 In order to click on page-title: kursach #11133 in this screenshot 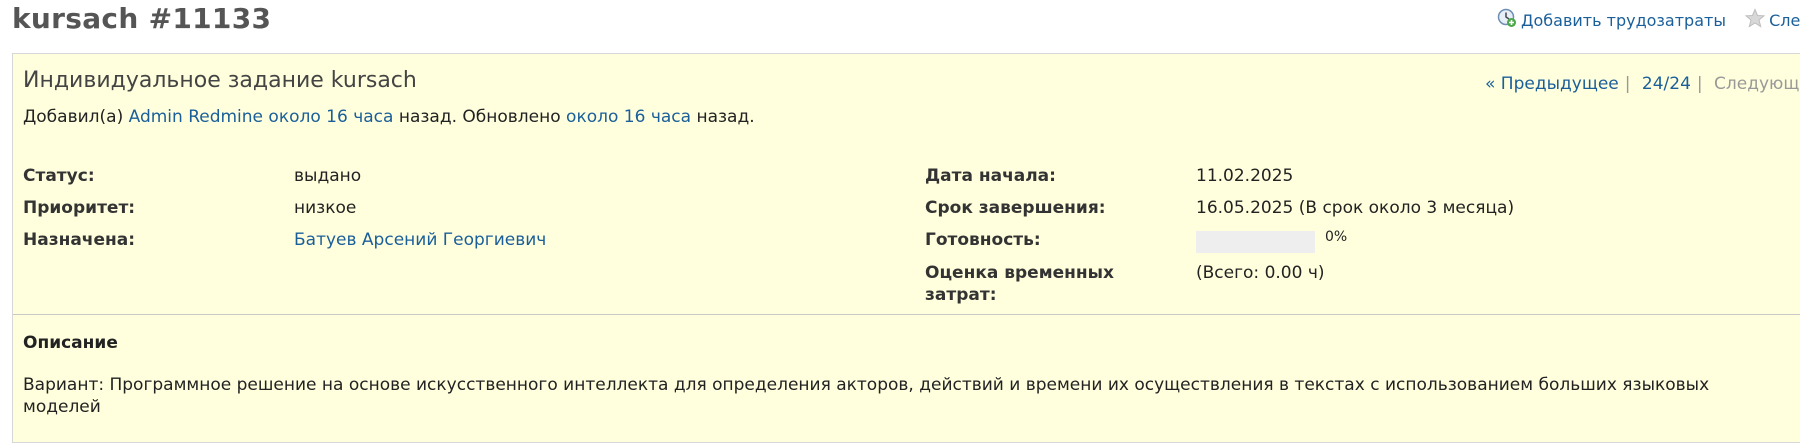, I will do `click(142, 18)`.